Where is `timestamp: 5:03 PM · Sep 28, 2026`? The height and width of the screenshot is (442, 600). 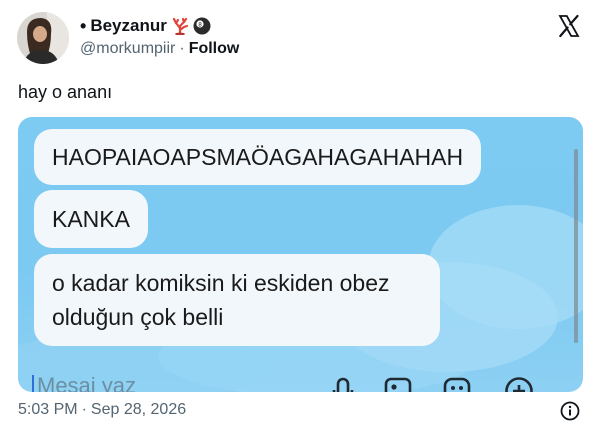 timestamp: 5:03 PM · Sep 28, 2026 is located at coordinates (102, 410).